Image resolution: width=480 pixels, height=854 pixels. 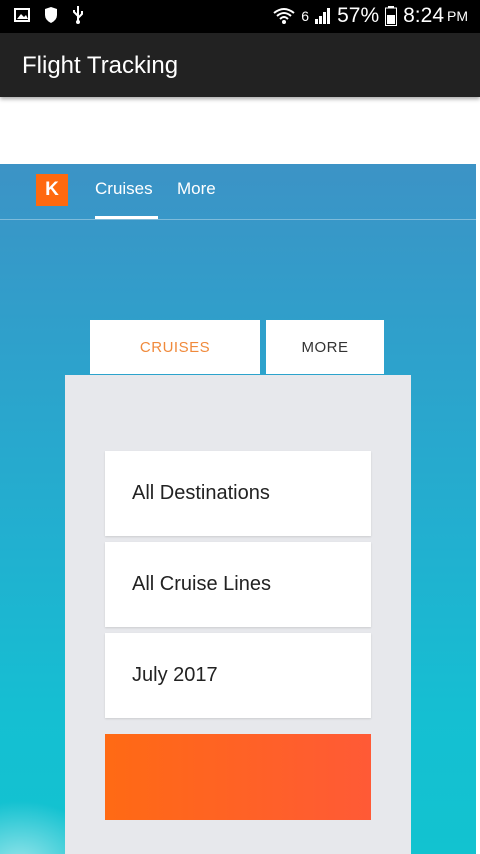 What do you see at coordinates (100, 65) in the screenshot?
I see `app-title: Flight Tracking` at bounding box center [100, 65].